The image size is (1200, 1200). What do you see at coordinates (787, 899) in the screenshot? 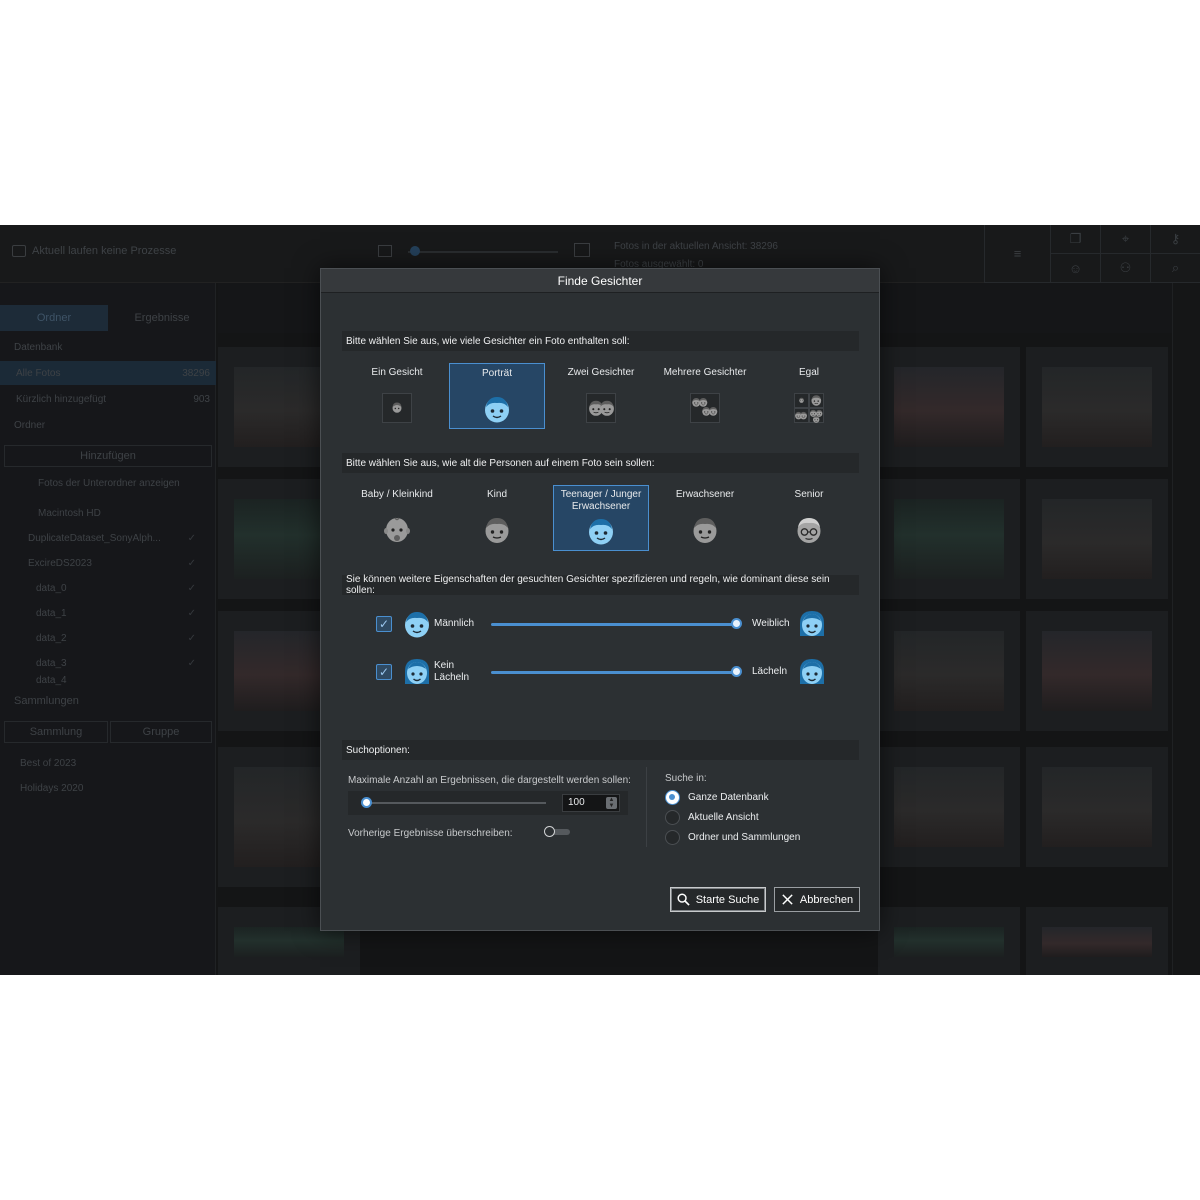
I see `close-icon` at bounding box center [787, 899].